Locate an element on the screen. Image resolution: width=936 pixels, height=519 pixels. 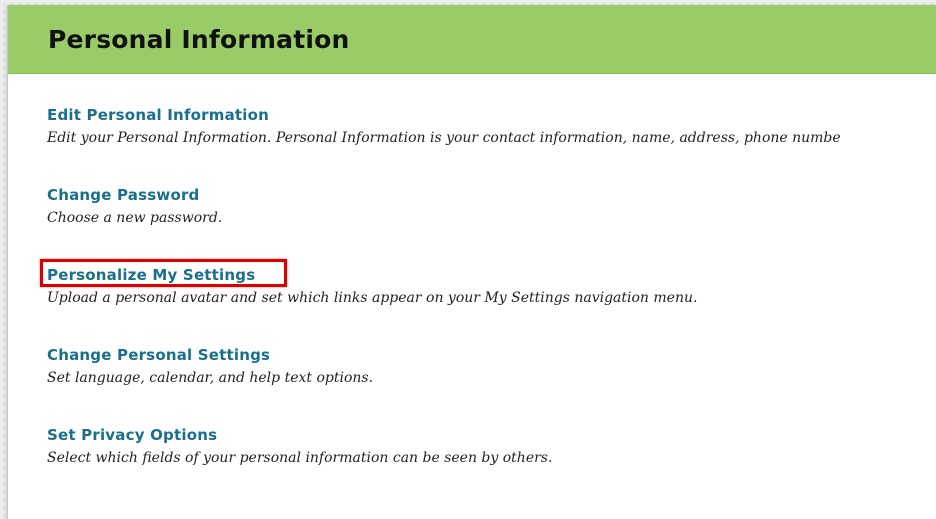
page-title: Personal Information is located at coordinates (199, 39).